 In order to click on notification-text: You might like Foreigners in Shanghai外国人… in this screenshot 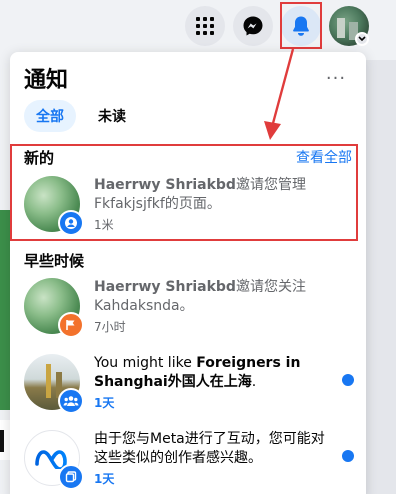, I will do `click(214, 373)`.